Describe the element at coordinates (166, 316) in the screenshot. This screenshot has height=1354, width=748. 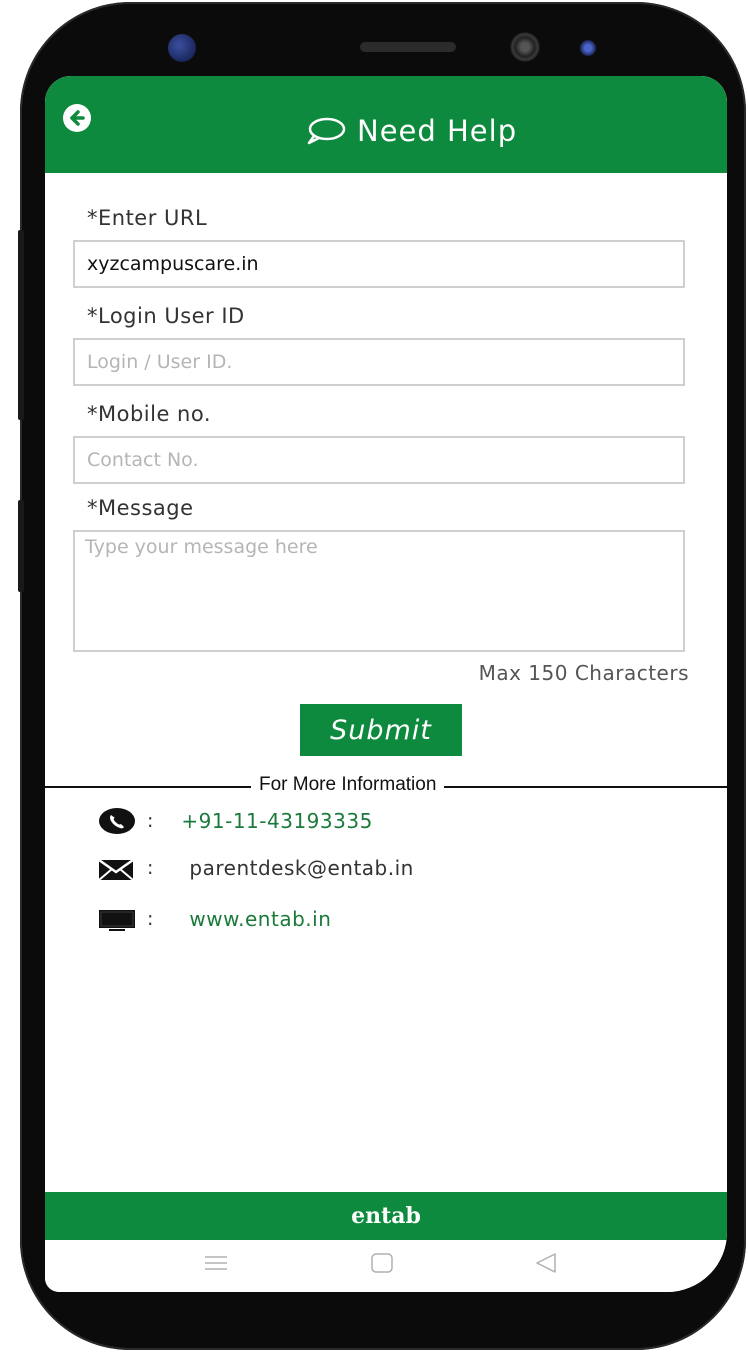
I see `login-label: *Login User ID` at that location.